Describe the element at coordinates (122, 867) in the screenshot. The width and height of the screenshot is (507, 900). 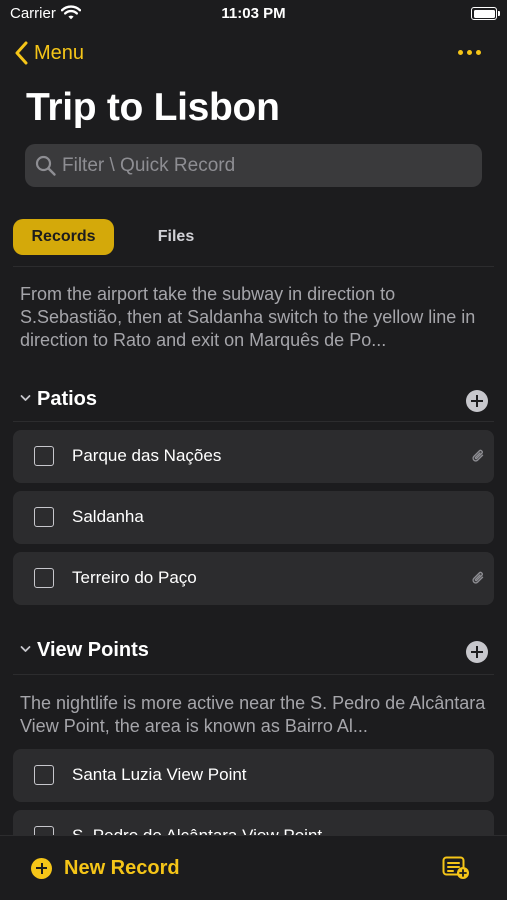
I see `new-record-label: New Record` at that location.